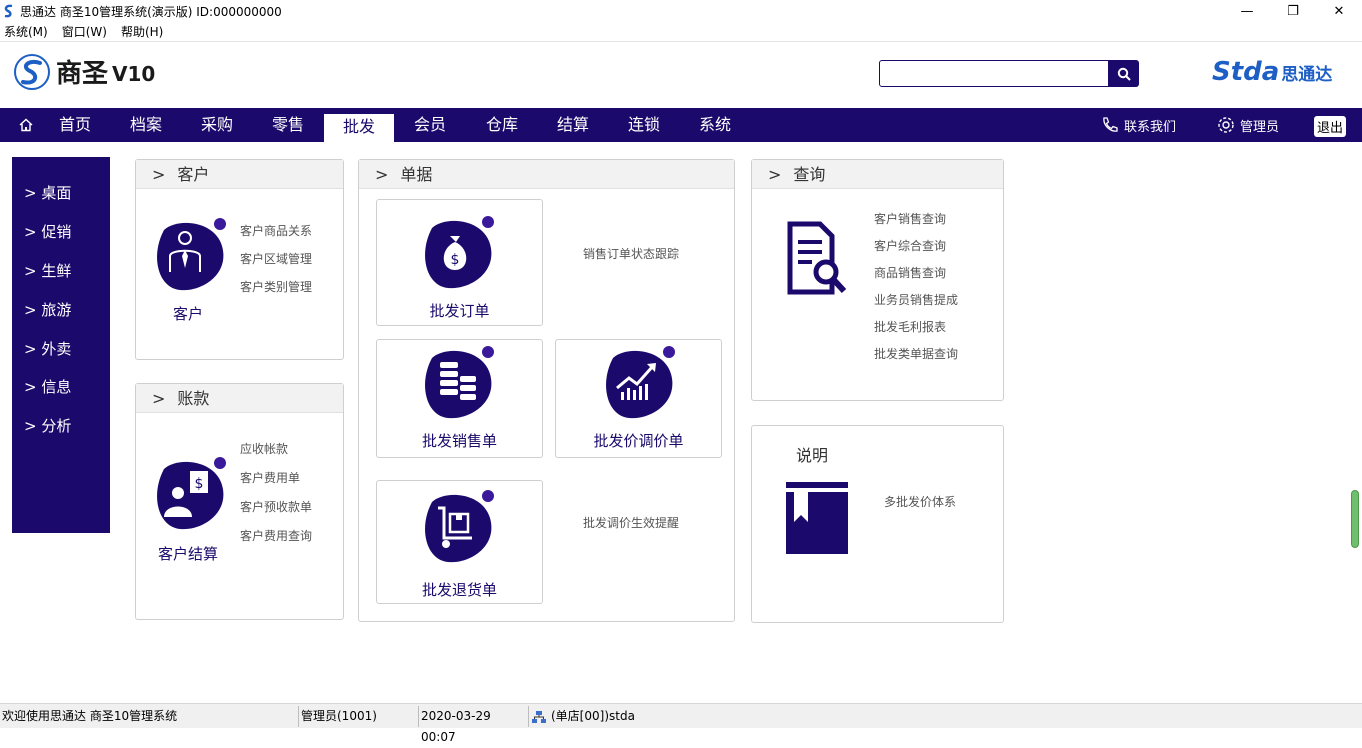 The image size is (1362, 748). Describe the element at coordinates (276, 230) in the screenshot. I see `customer-product-relation-link: 客户商品关系` at that location.